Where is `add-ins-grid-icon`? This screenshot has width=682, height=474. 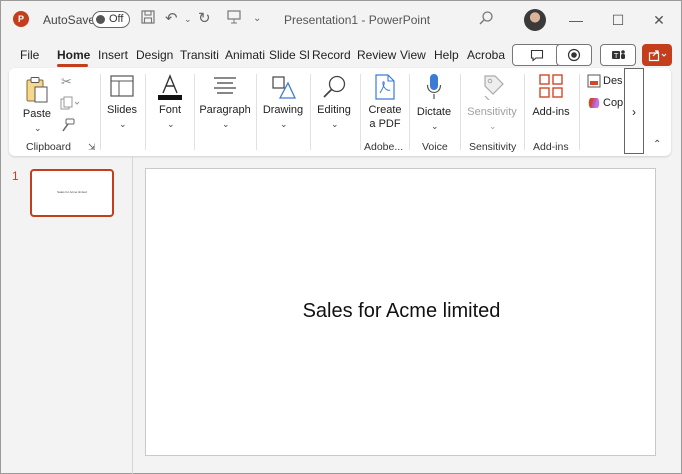 add-ins-grid-icon is located at coordinates (551, 86).